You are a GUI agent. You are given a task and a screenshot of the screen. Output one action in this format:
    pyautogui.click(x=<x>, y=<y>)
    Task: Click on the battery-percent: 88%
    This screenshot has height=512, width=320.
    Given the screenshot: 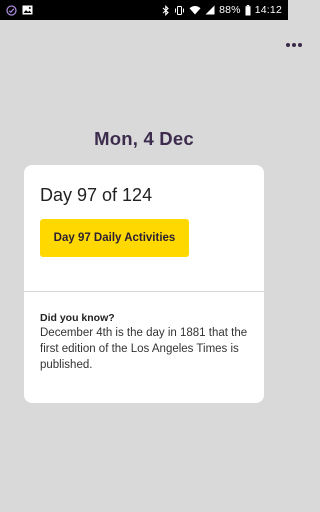 What is the action you would take?
    pyautogui.click(x=230, y=10)
    